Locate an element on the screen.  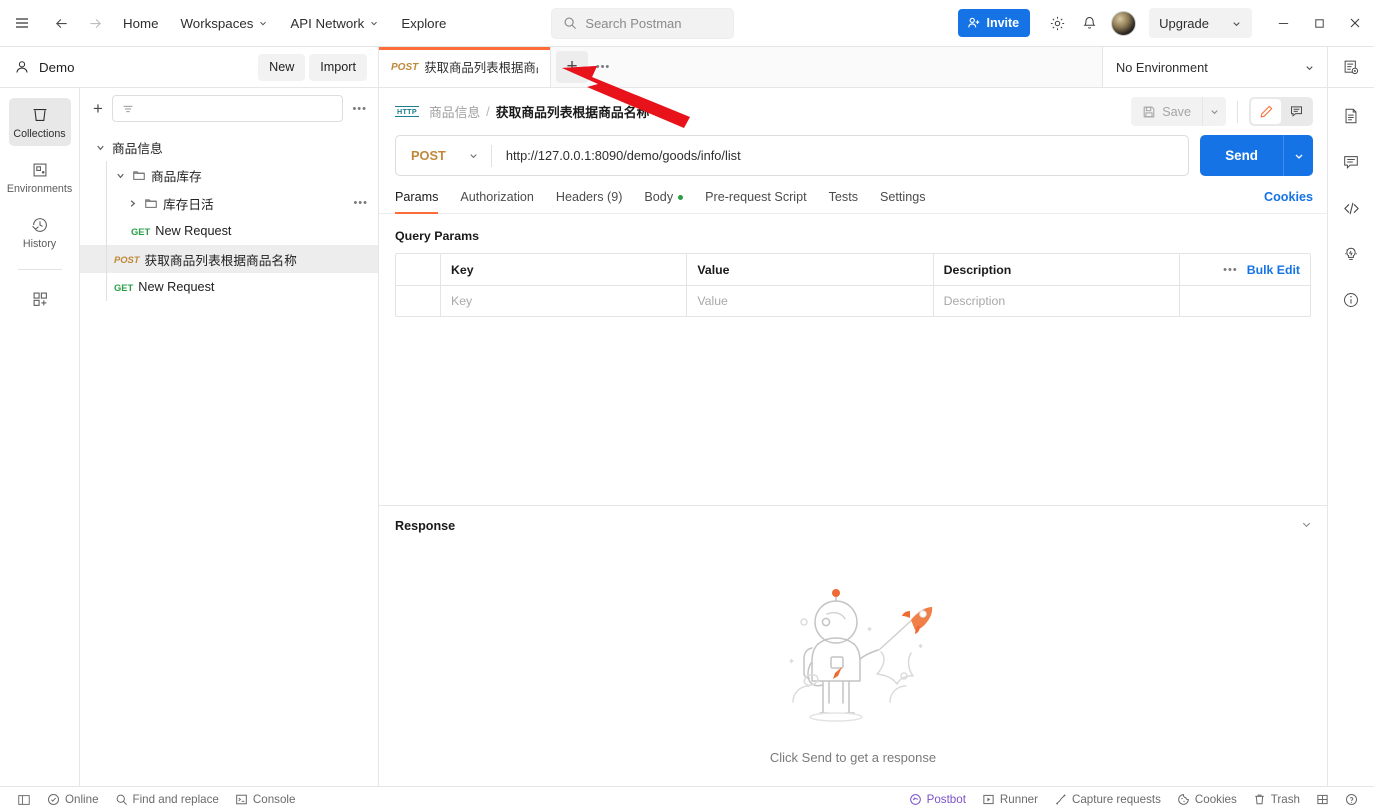
sidebar-item-environments: Environments is located at coordinates (39, 177).